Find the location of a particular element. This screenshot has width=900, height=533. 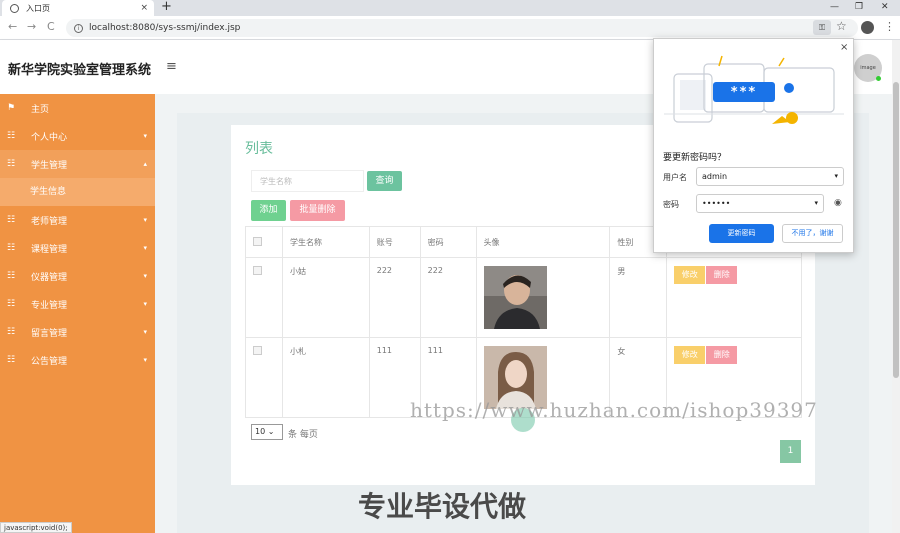

page-size-label: 条 每页 is located at coordinates (303, 435).